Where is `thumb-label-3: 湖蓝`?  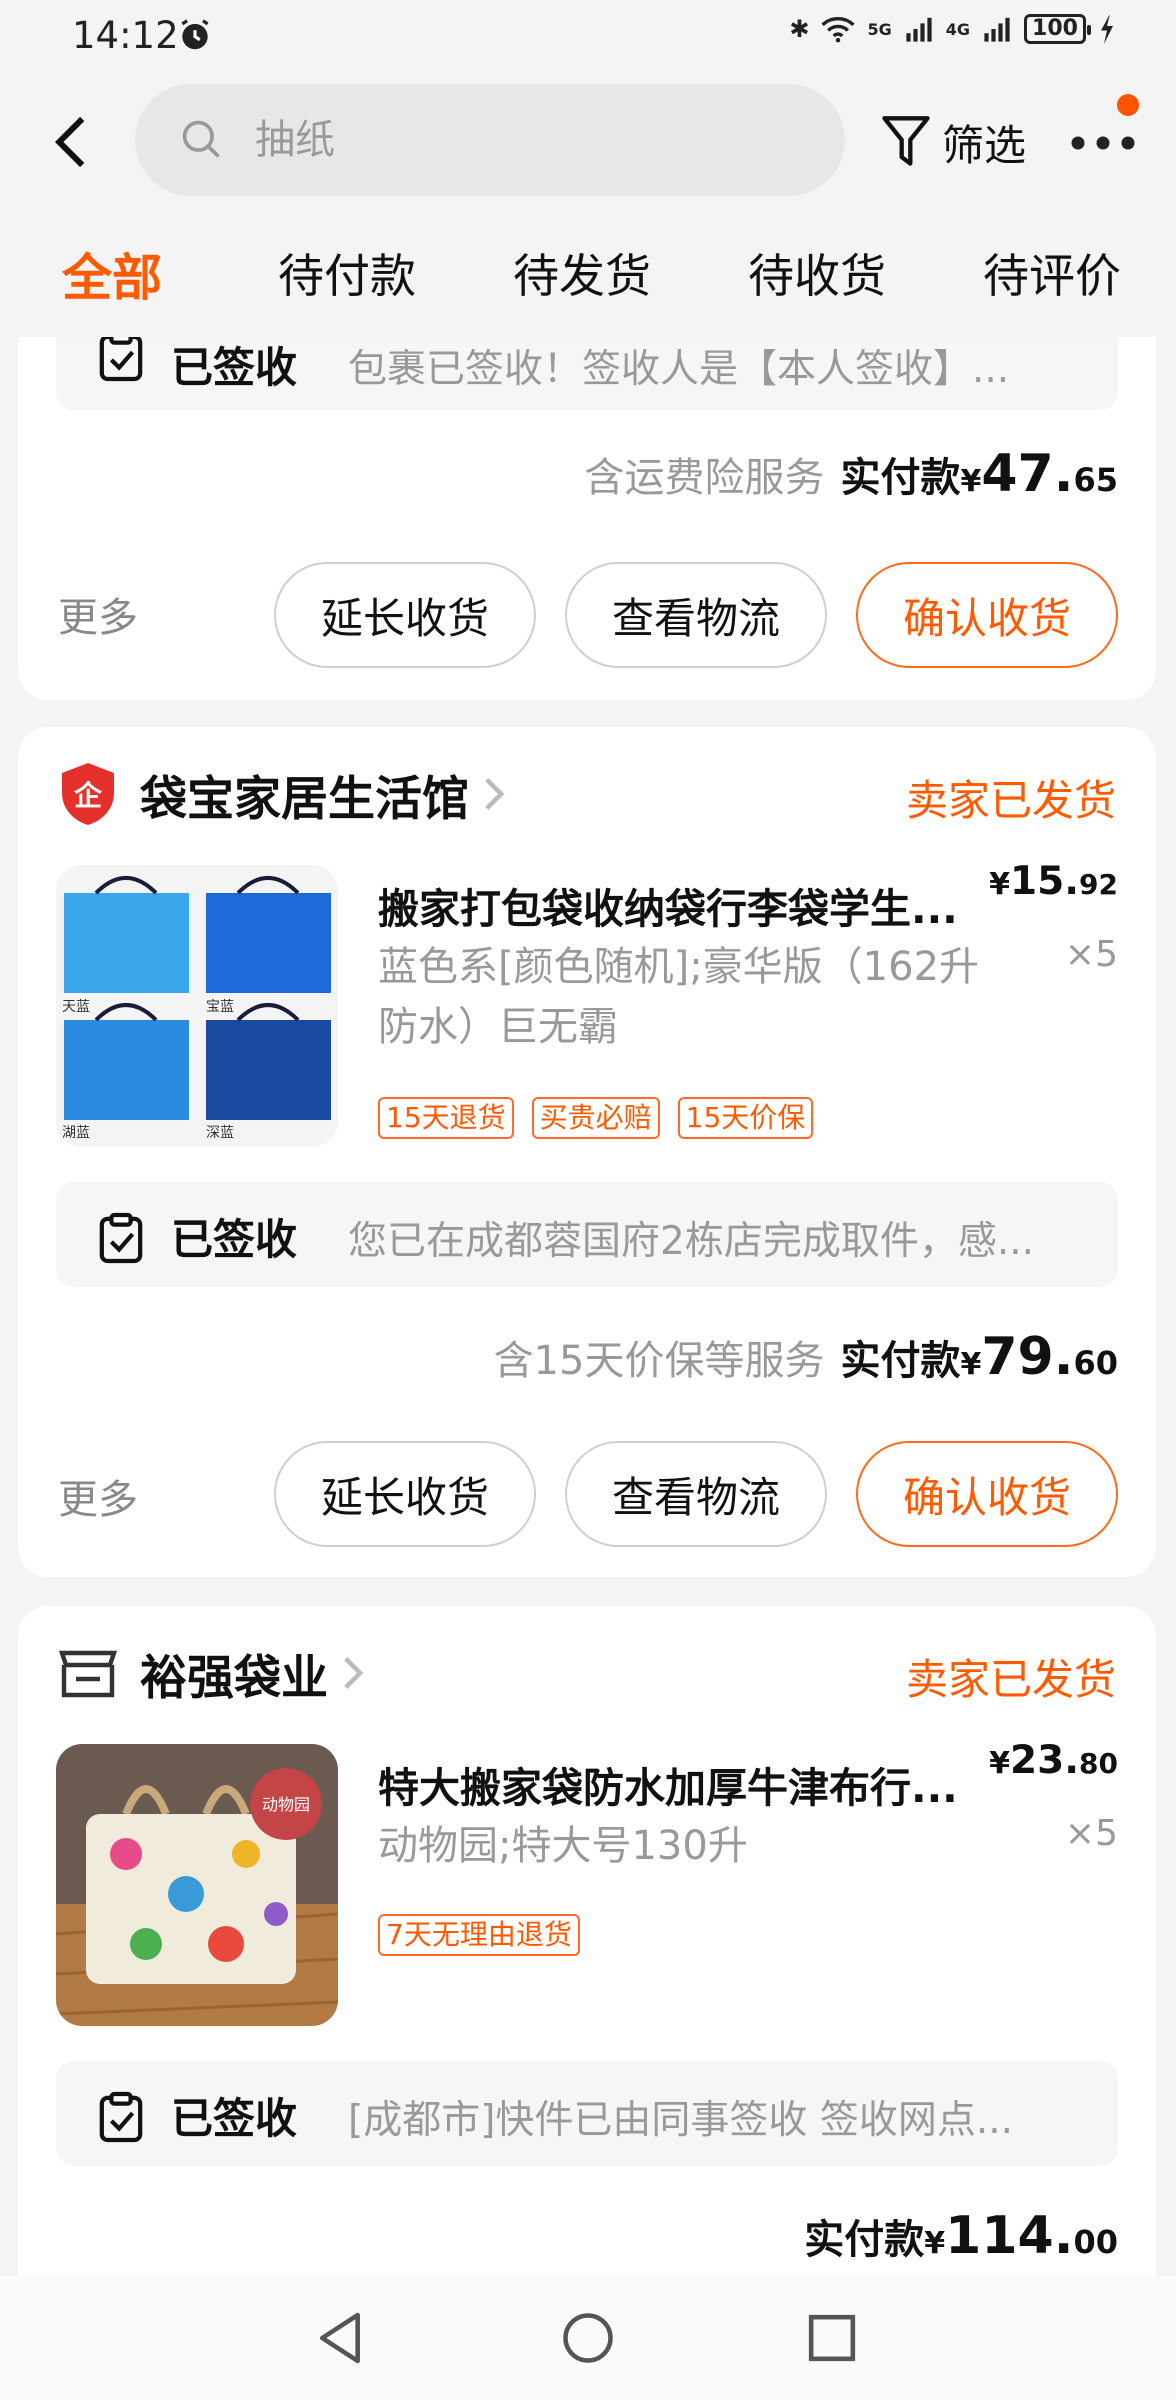 thumb-label-3: 湖蓝 is located at coordinates (76, 1133).